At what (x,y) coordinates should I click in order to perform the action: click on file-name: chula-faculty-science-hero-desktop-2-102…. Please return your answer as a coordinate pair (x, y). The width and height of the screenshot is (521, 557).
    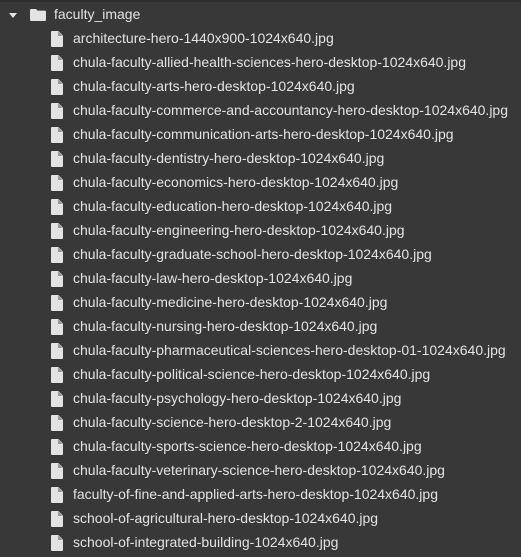
    Looking at the image, I should click on (232, 422).